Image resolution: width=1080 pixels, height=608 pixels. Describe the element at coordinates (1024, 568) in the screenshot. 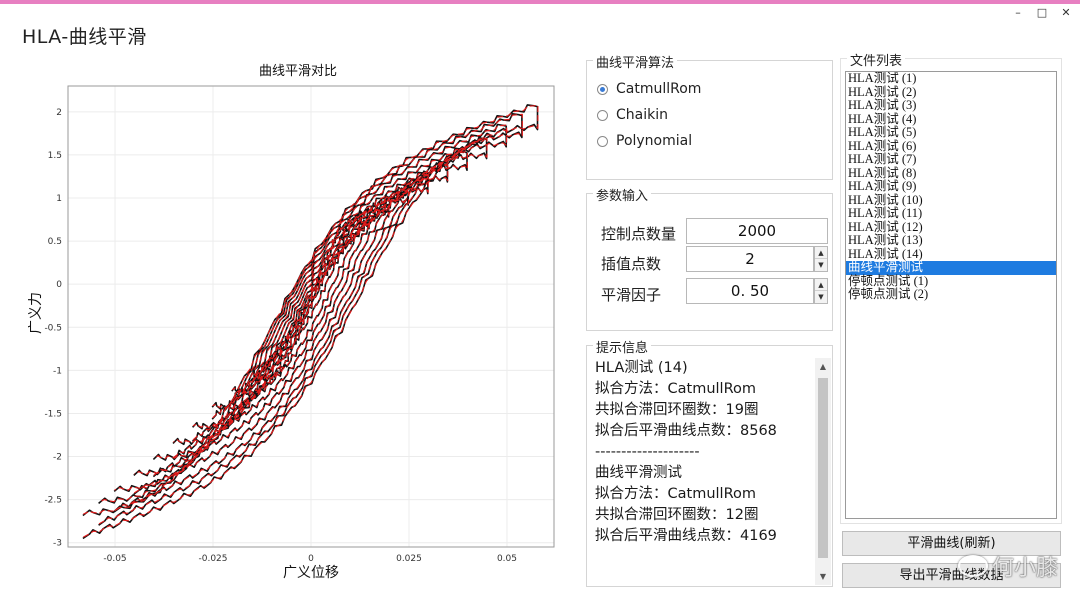

I see `watermark-text: 何小膝` at that location.